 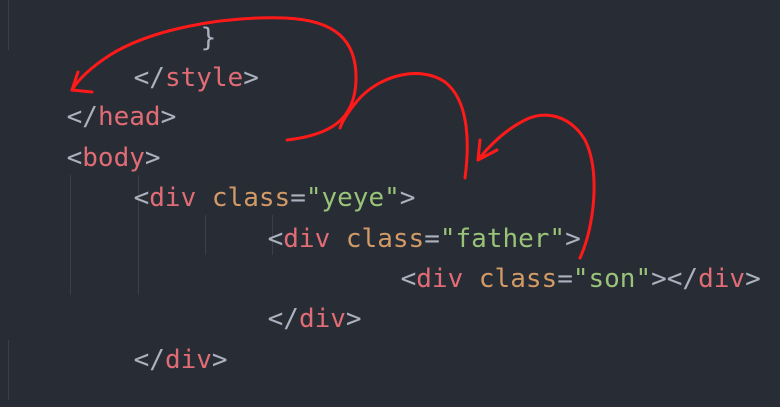 I want to click on code-line: <body>, so click(x=82, y=135).